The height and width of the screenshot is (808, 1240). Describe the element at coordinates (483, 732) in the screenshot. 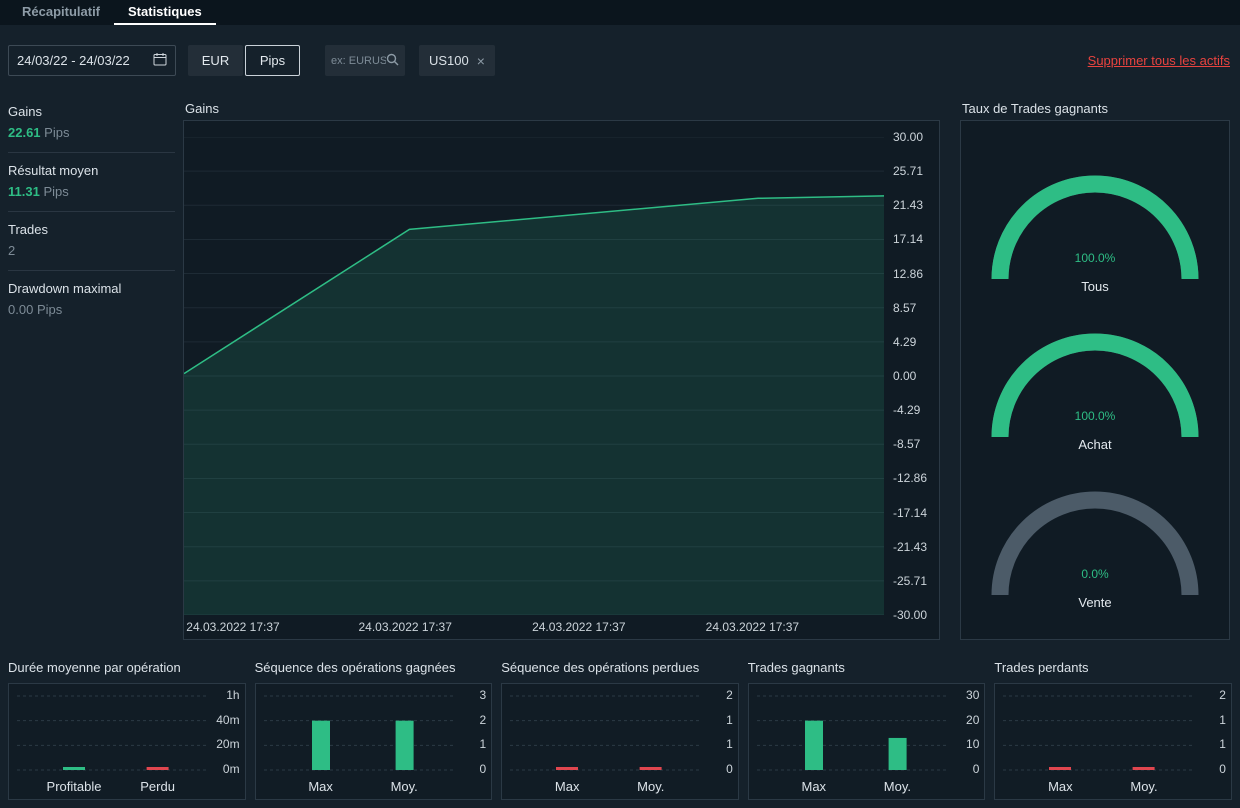

I see `mini-y-axis: 3210` at that location.